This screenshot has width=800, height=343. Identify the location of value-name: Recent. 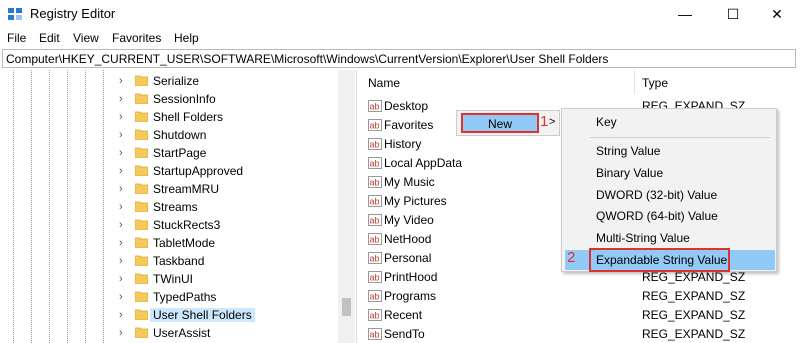
(403, 315).